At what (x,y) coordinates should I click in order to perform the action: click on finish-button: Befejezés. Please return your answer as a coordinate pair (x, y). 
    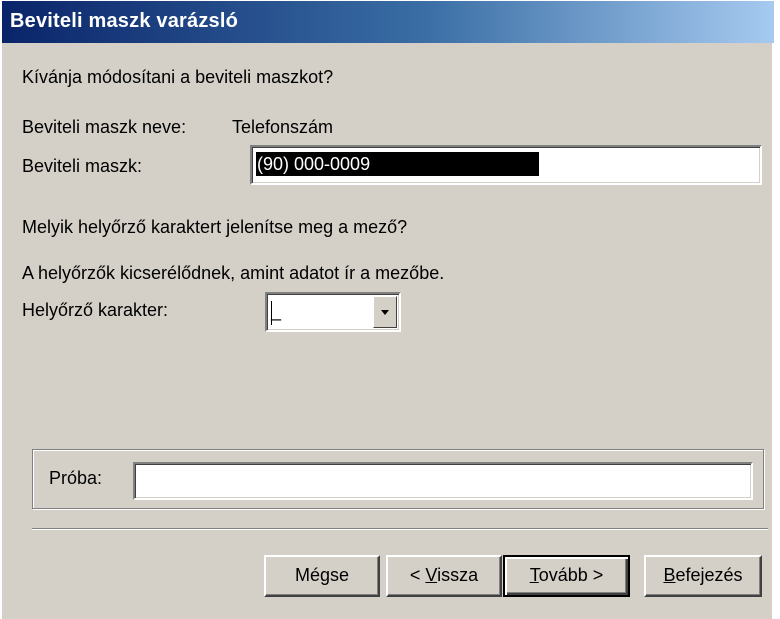
    Looking at the image, I should click on (703, 576).